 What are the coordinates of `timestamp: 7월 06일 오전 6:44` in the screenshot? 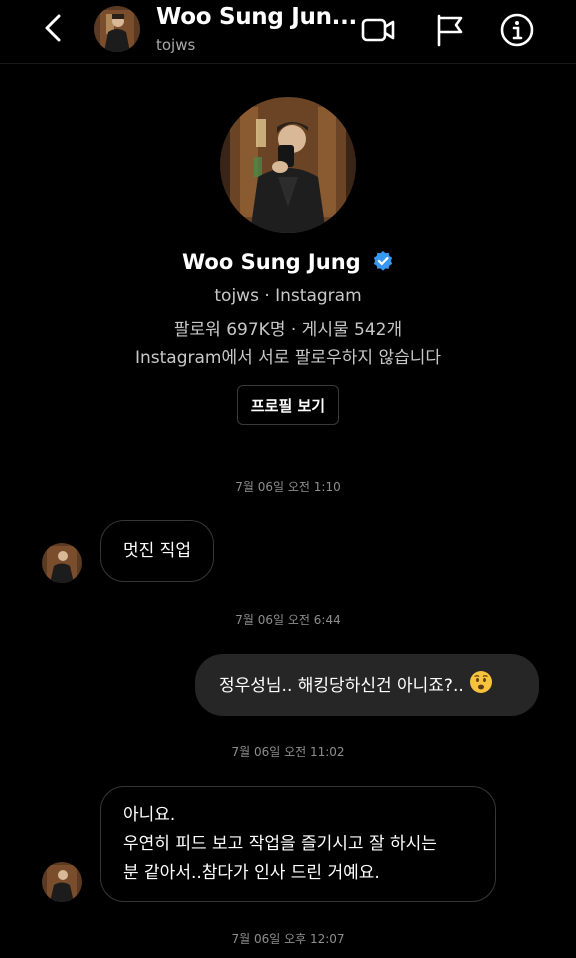 It's located at (288, 620).